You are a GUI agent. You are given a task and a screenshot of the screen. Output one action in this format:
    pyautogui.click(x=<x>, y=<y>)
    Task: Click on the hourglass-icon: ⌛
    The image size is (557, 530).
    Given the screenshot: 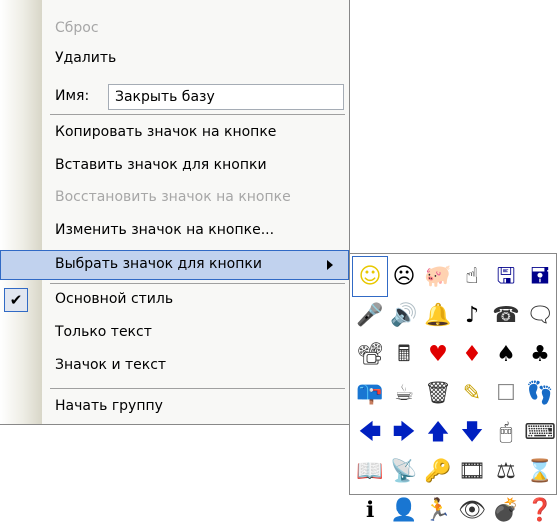 What is the action you would take?
    pyautogui.click(x=540, y=471)
    